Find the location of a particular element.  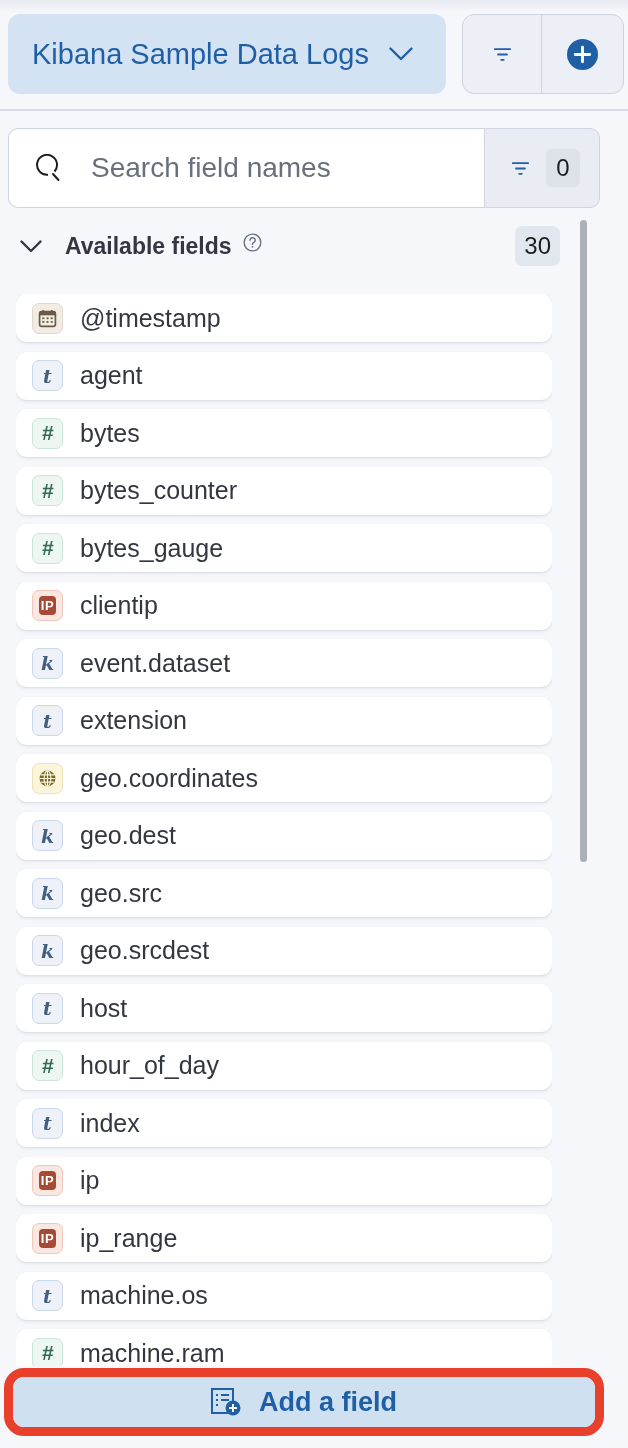

field-list-item: t agent is located at coordinates (284, 375).